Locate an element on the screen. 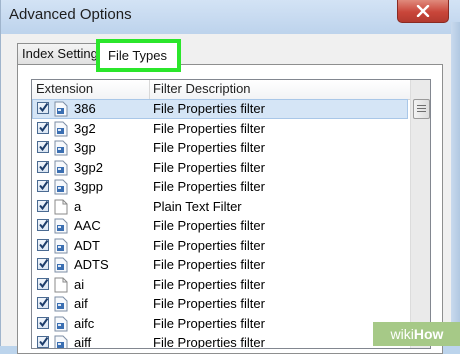  list-item: AAC File Properties filter is located at coordinates (220, 226).